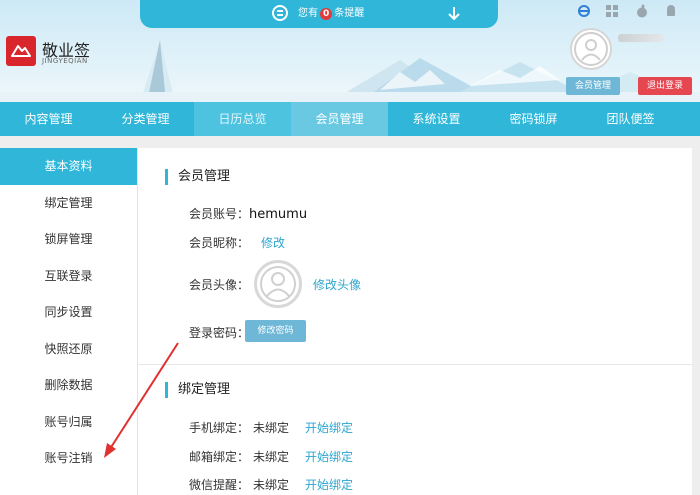 The height and width of the screenshot is (495, 700). I want to click on account-row: 会员账号：hemumu, so click(248, 213).